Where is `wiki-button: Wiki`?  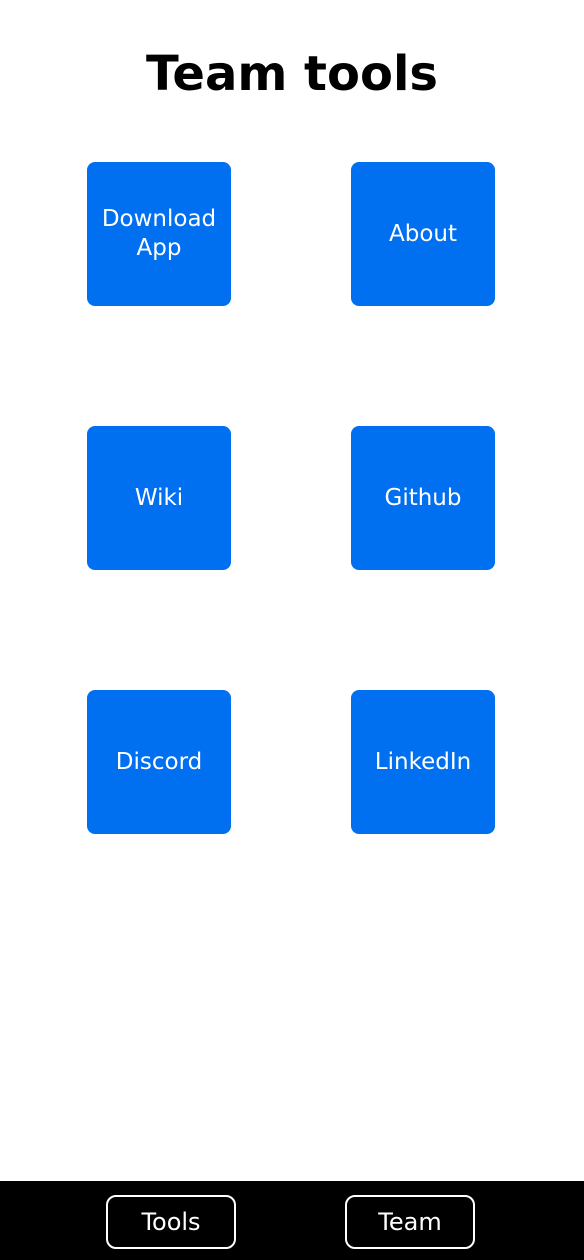
wiki-button: Wiki is located at coordinates (159, 498).